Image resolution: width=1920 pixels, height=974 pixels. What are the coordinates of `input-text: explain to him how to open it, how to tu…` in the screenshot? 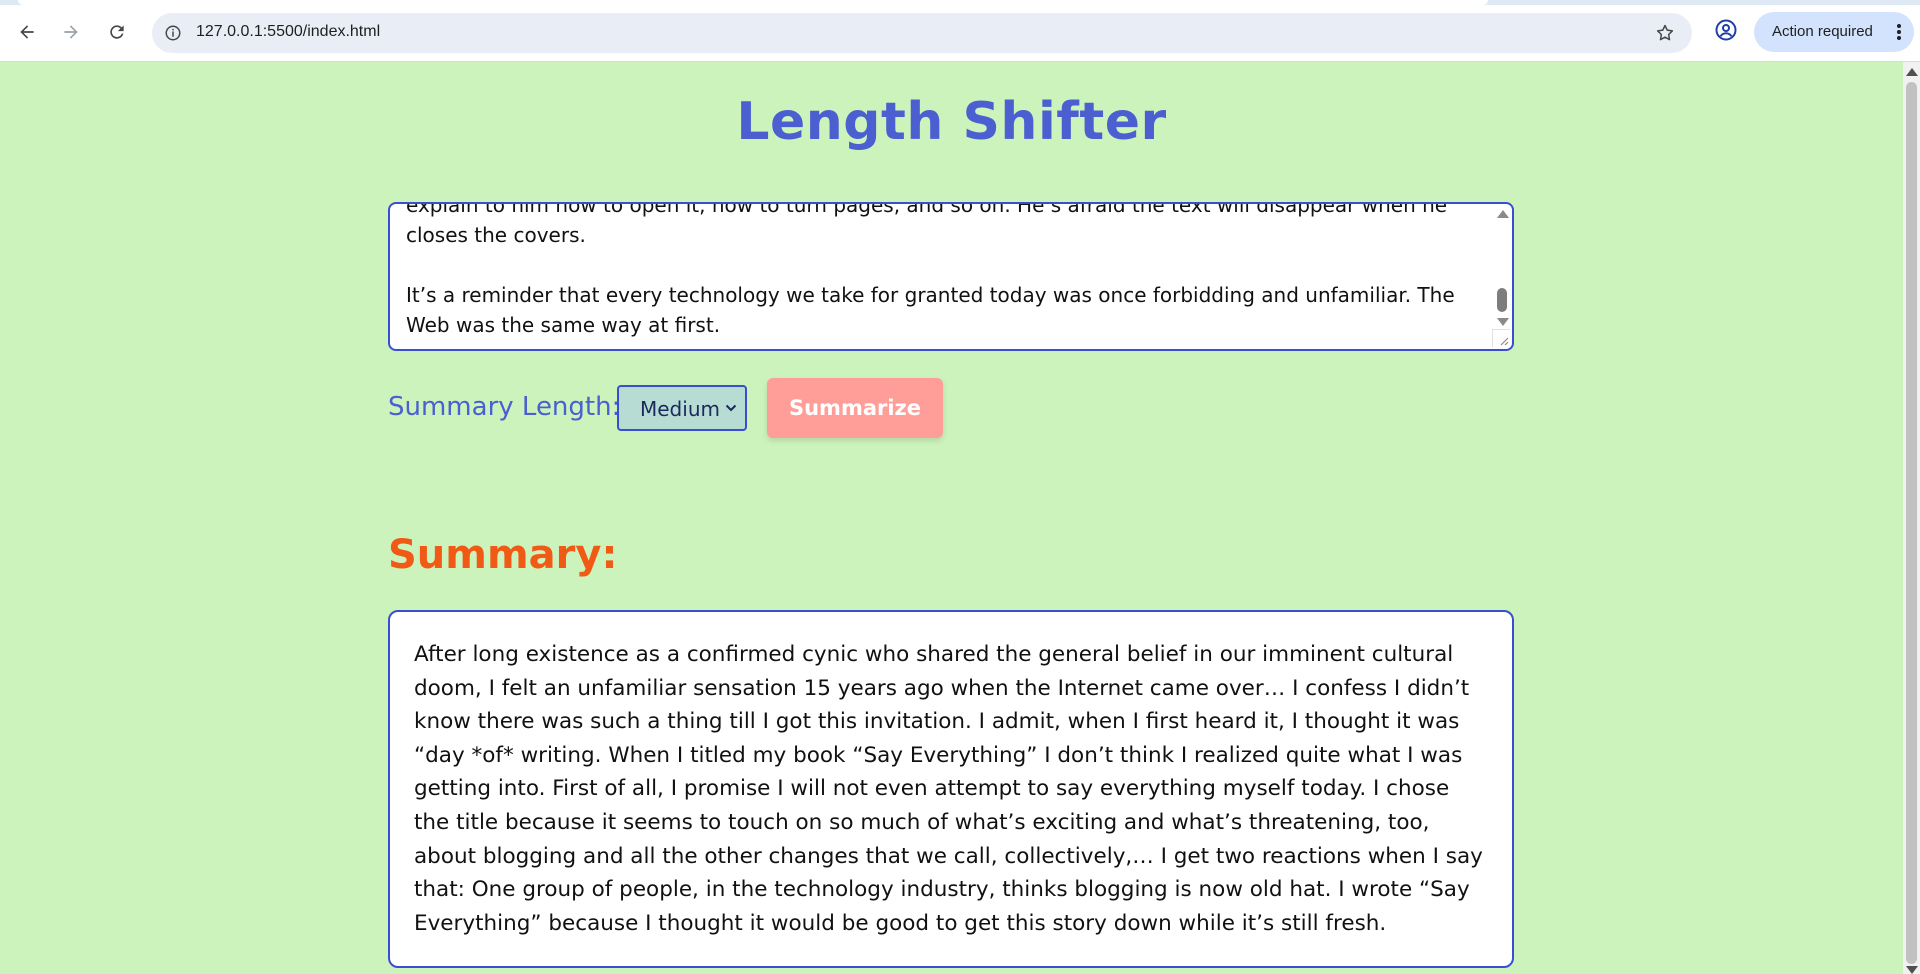 It's located at (946, 272).